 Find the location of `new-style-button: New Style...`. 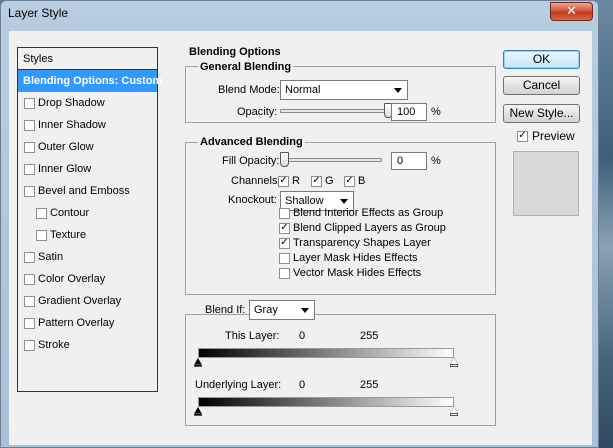

new-style-button: New Style... is located at coordinates (541, 113).